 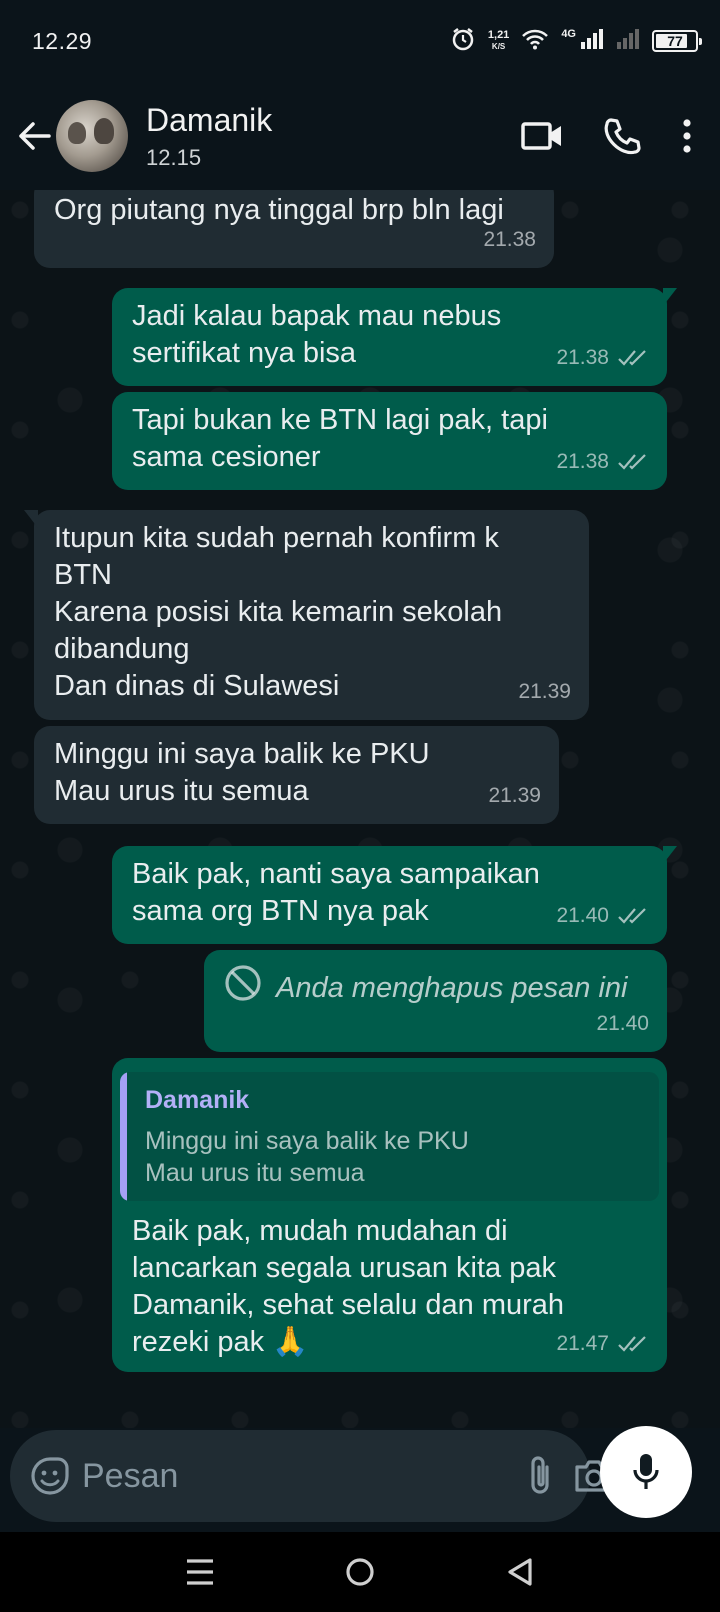 I want to click on status-time: 12.29, so click(x=62, y=40).